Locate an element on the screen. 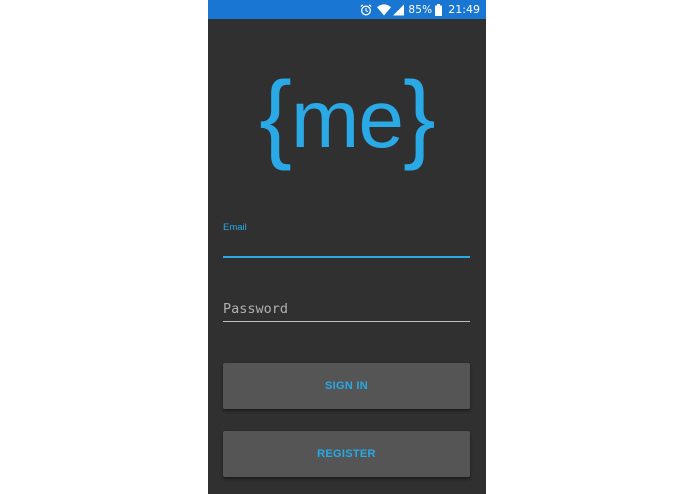  app-logo: { me } is located at coordinates (347, 116).